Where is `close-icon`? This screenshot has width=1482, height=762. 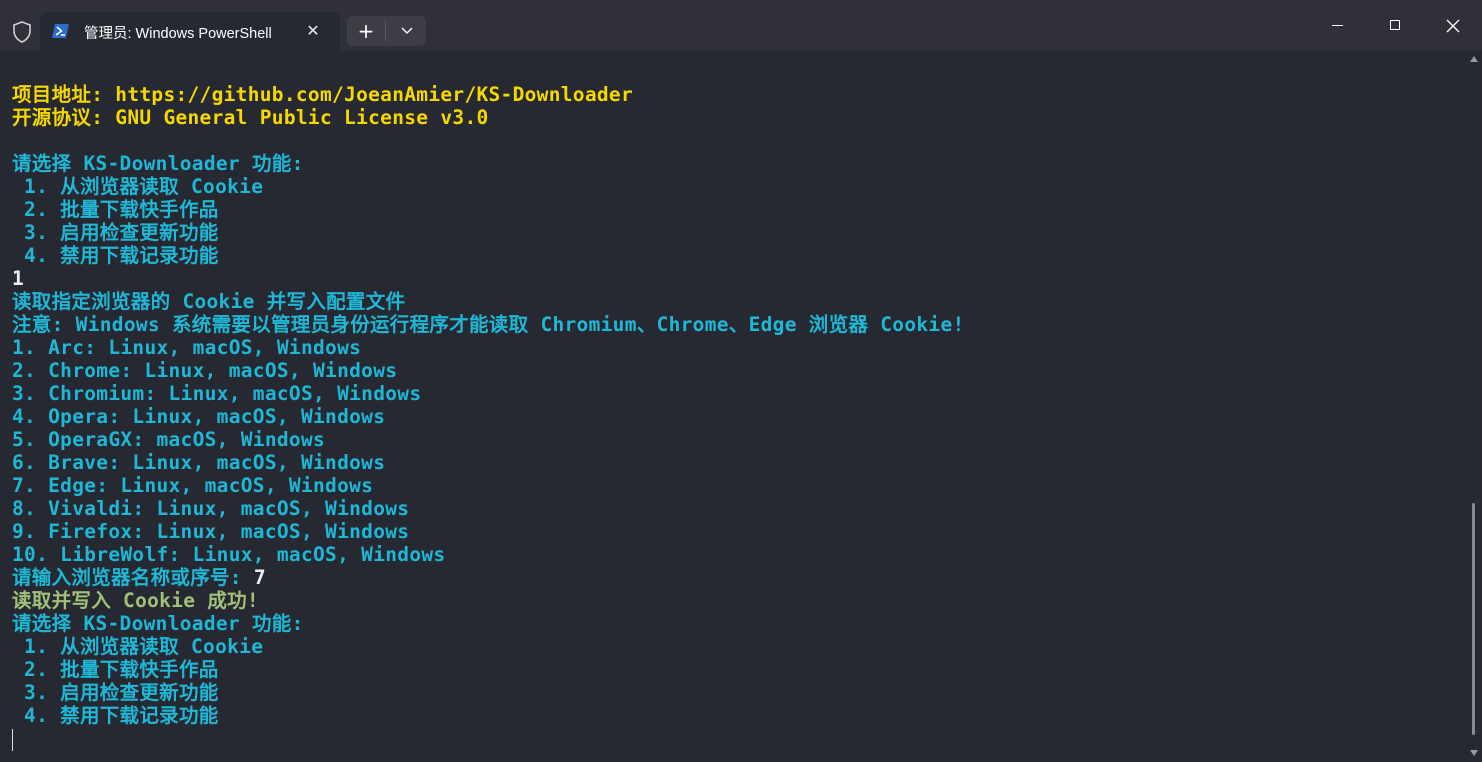
close-icon is located at coordinates (1453, 26).